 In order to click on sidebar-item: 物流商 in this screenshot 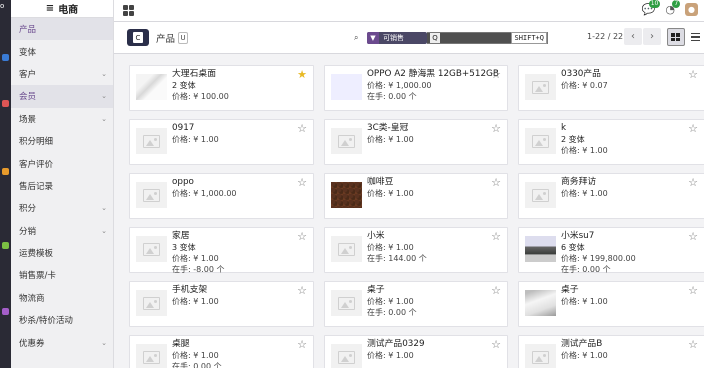, I will do `click(62, 298)`.